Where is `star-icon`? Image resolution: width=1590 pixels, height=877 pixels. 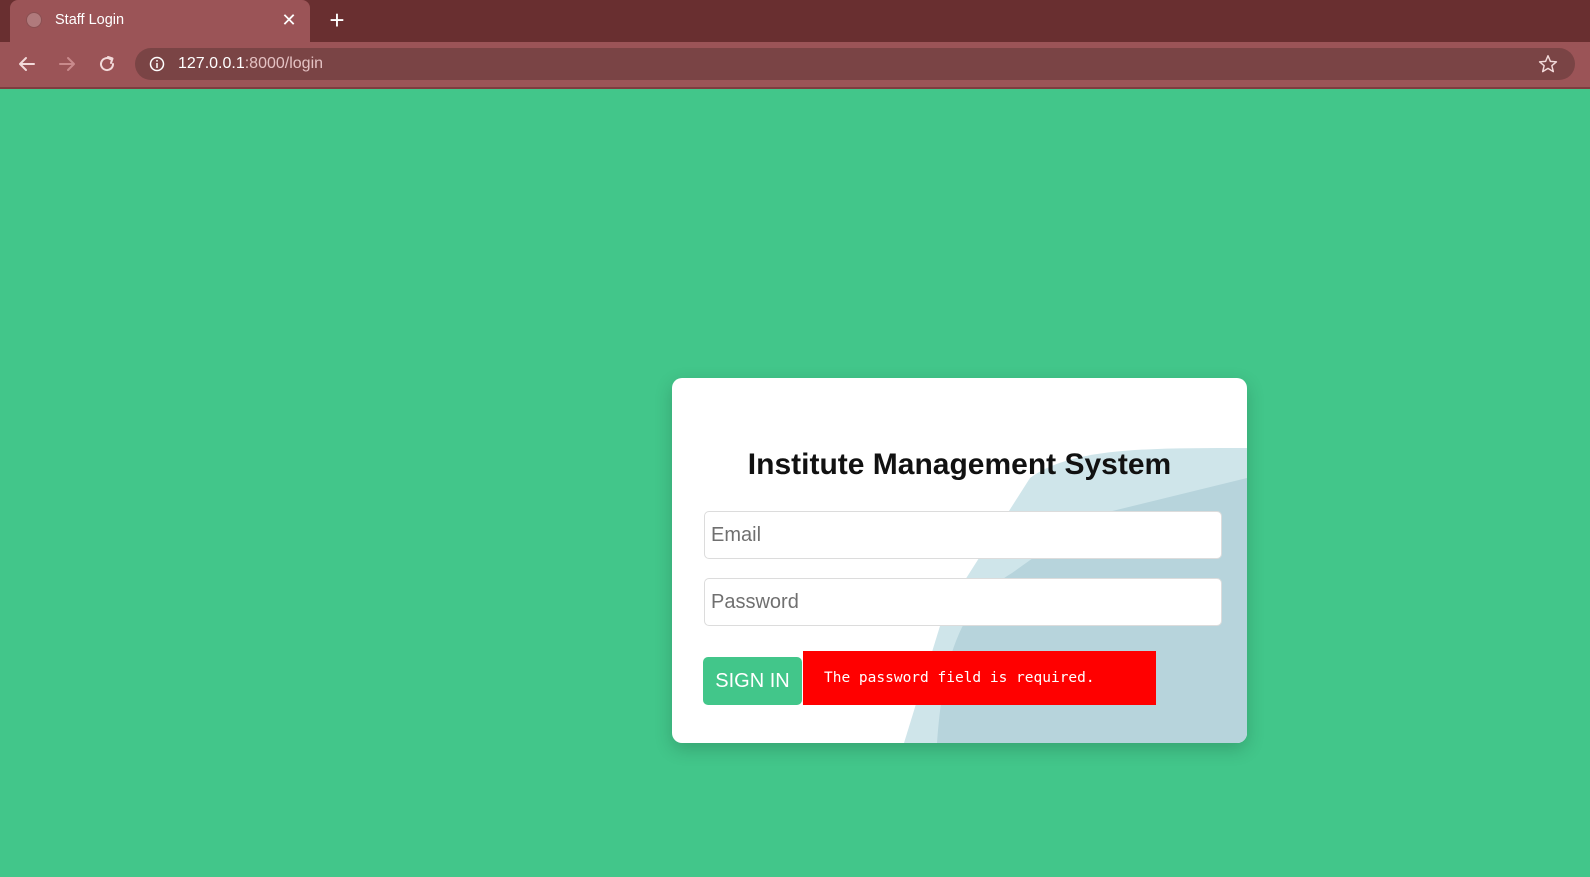
star-icon is located at coordinates (1548, 64).